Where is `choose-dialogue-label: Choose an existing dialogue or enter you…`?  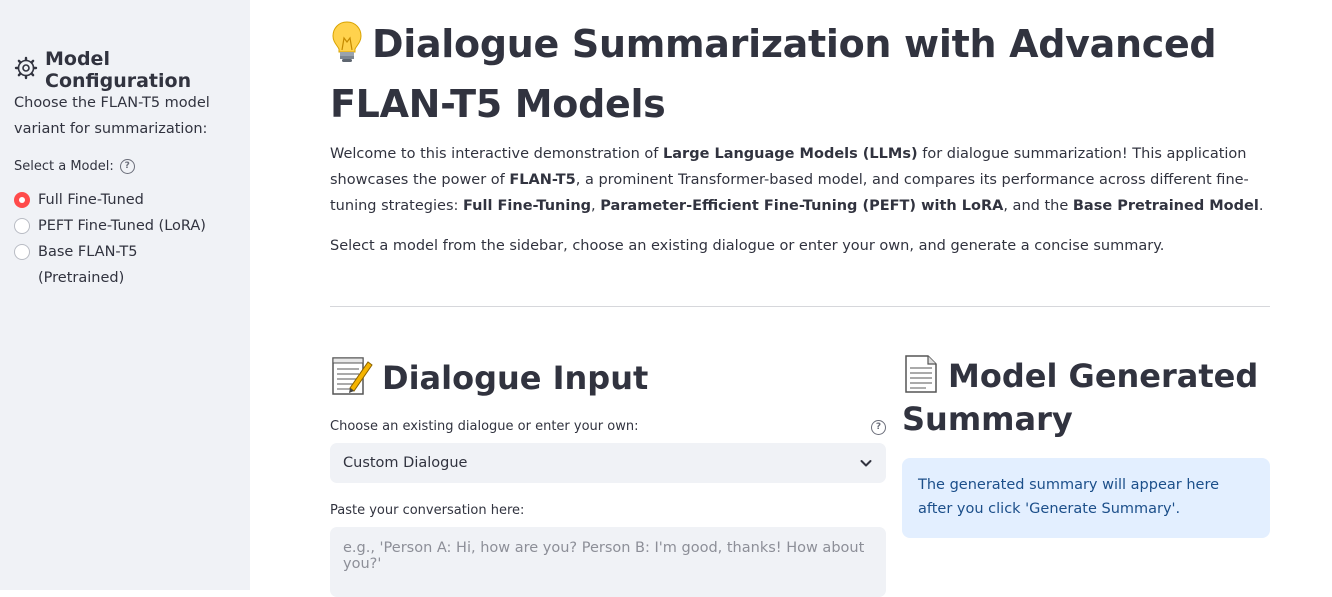
choose-dialogue-label: Choose an existing dialogue or enter you… is located at coordinates (484, 426).